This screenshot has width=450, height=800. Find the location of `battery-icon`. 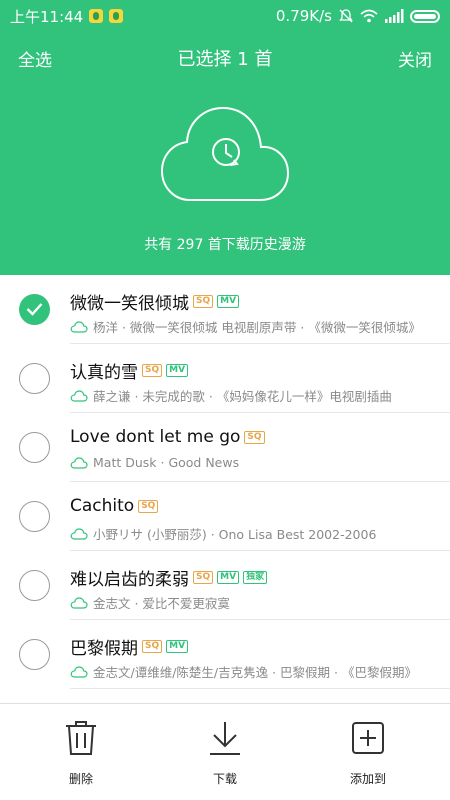

battery-icon is located at coordinates (425, 16).